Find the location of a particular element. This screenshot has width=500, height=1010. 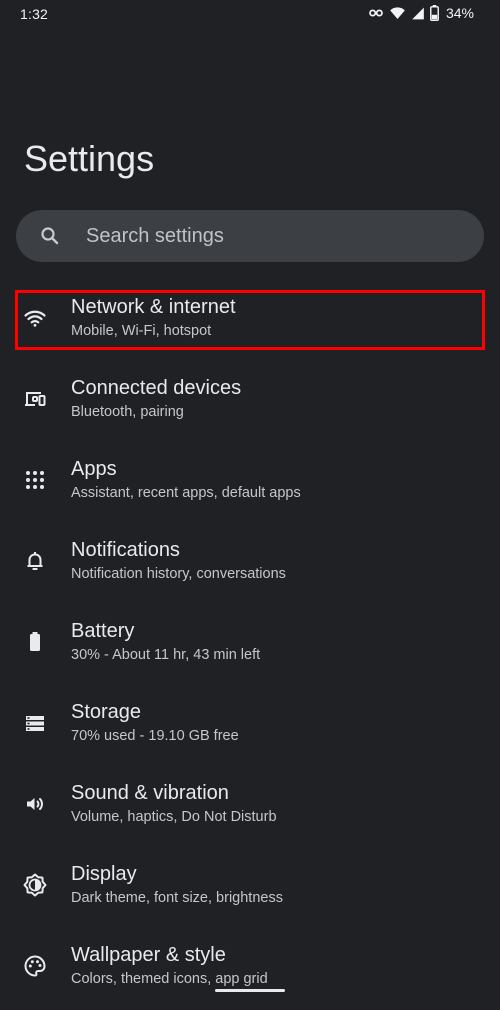

item-subtitle: Notification history, conversations is located at coordinates (178, 574).